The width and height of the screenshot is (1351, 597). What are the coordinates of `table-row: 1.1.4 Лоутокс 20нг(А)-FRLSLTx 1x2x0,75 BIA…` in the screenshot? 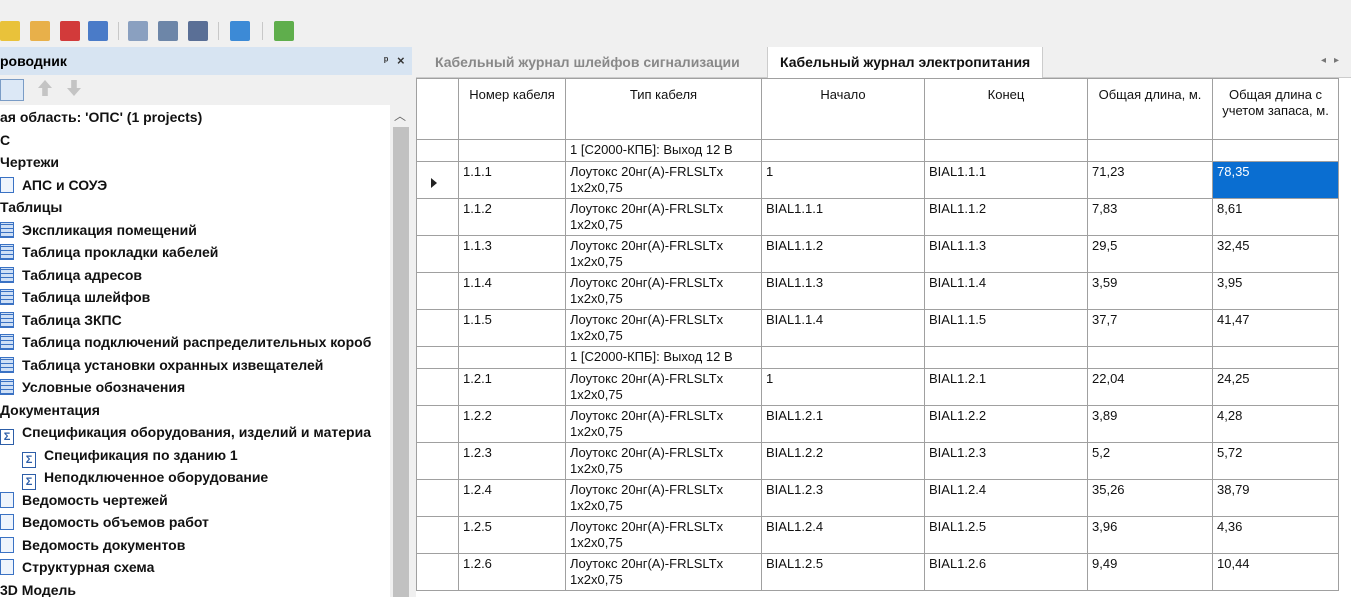 It's located at (877, 291).